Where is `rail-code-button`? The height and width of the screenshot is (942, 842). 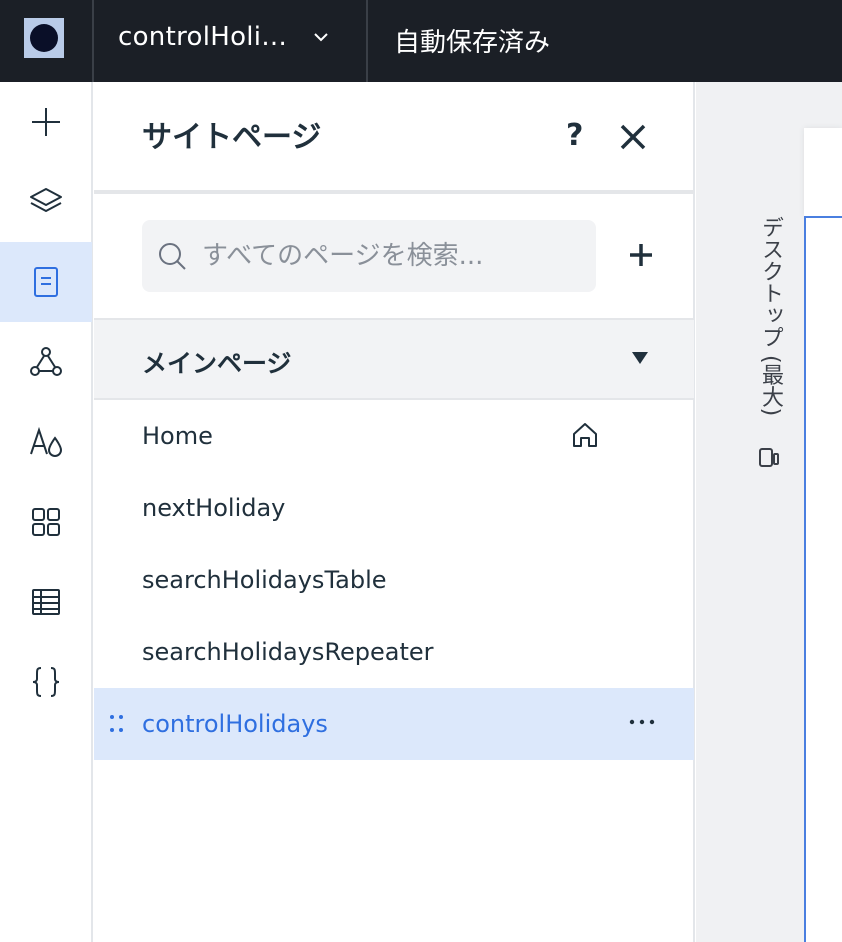
rail-code-button is located at coordinates (46, 682).